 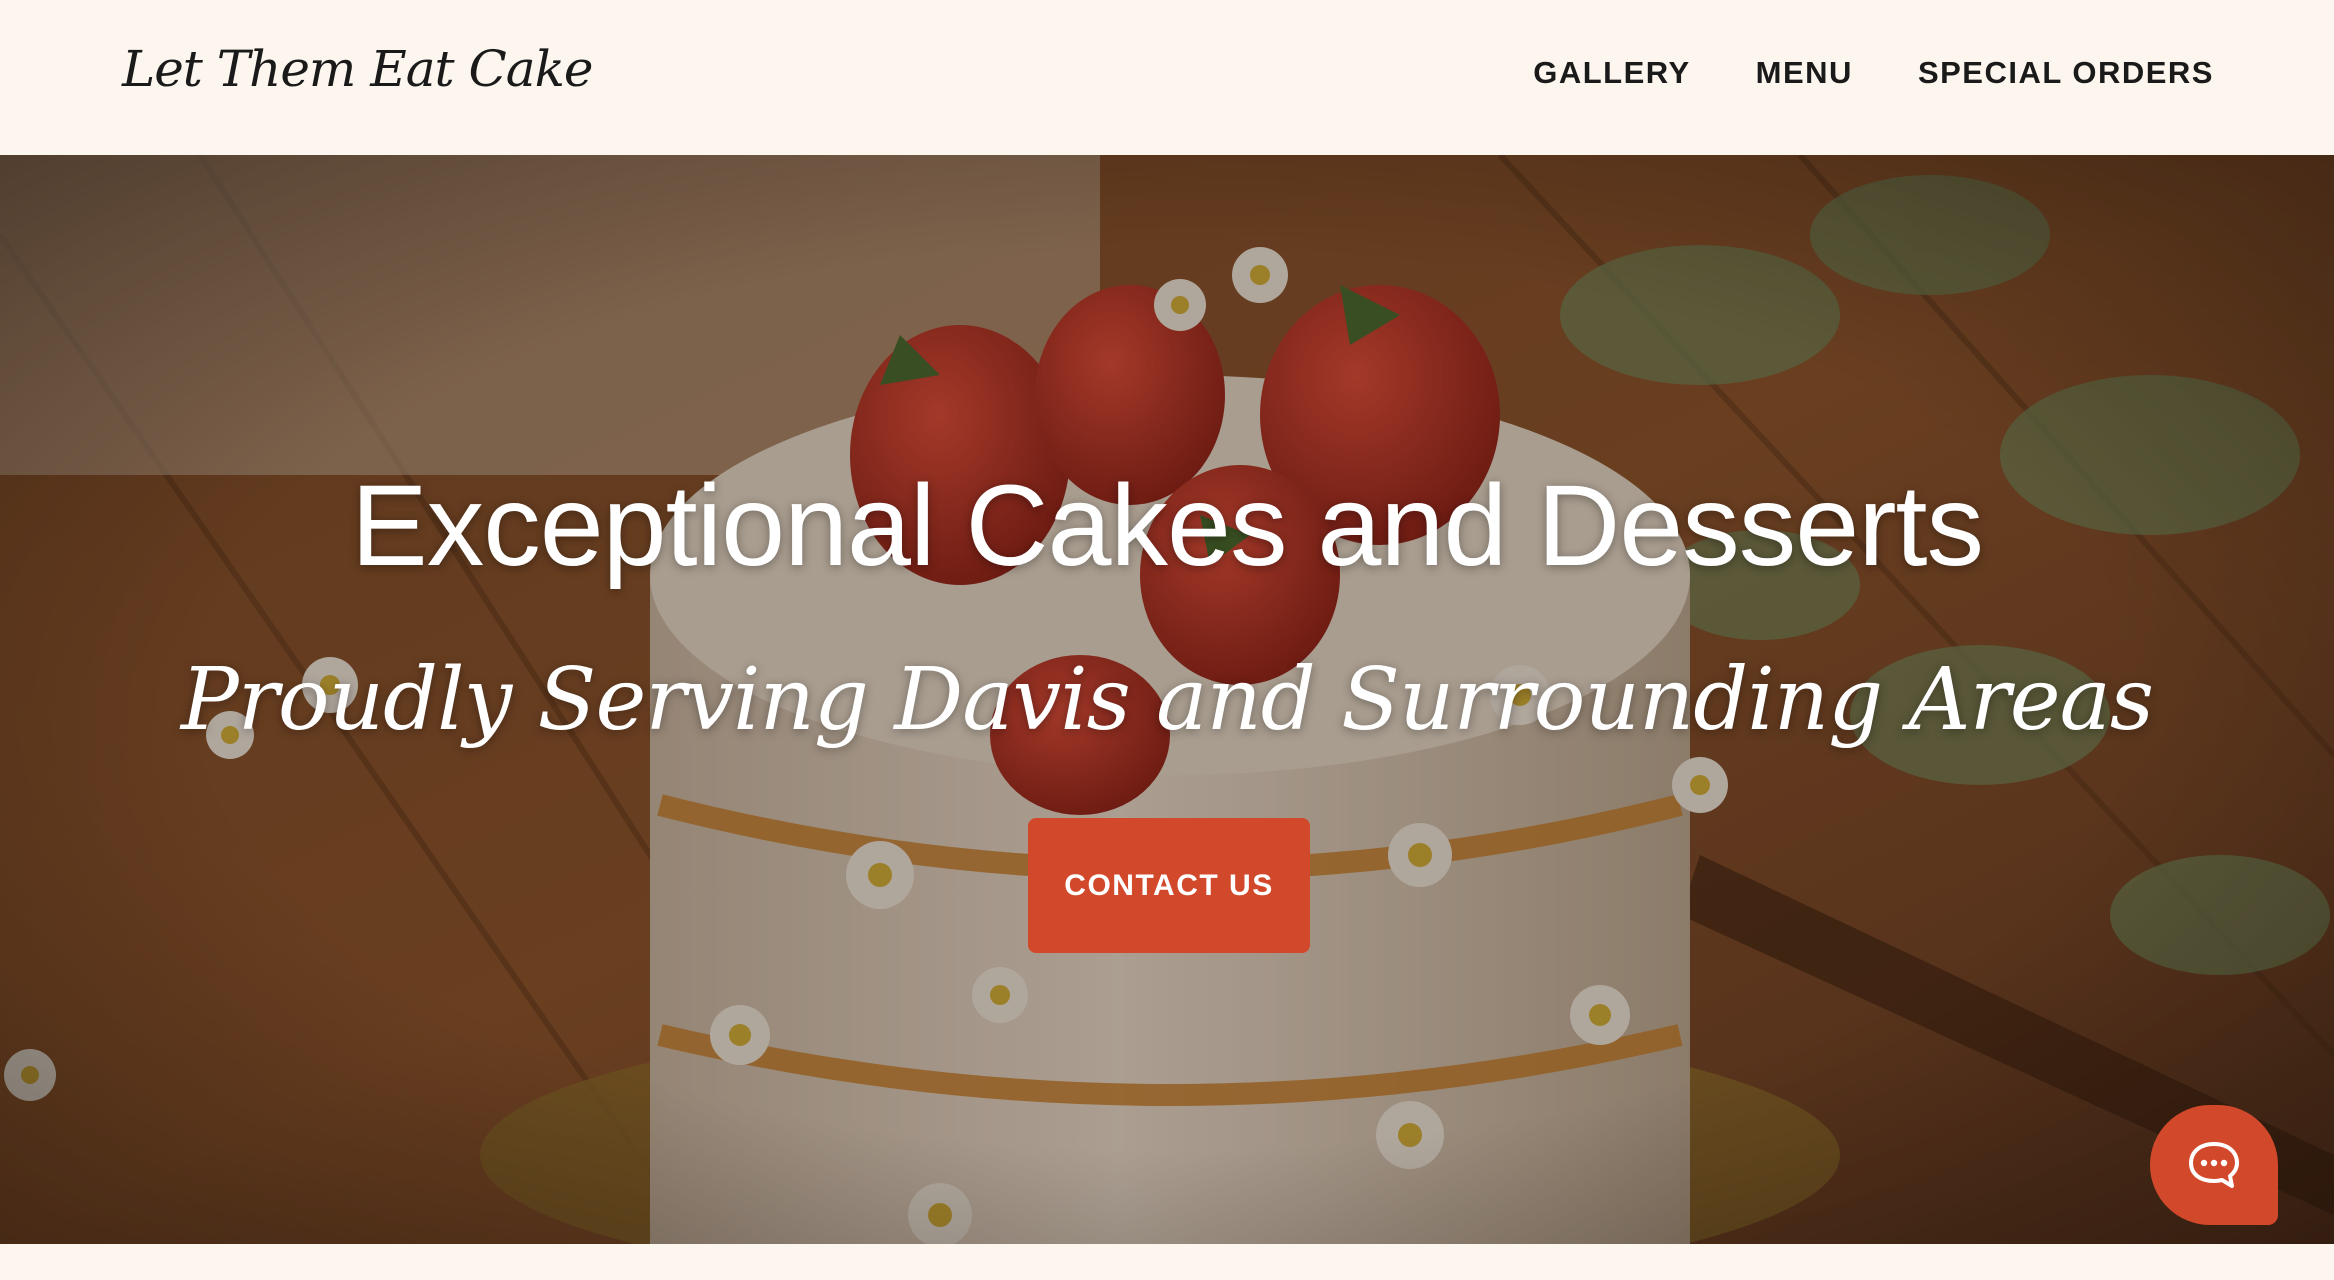 I want to click on nav-menu: MENU, so click(x=1804, y=73).